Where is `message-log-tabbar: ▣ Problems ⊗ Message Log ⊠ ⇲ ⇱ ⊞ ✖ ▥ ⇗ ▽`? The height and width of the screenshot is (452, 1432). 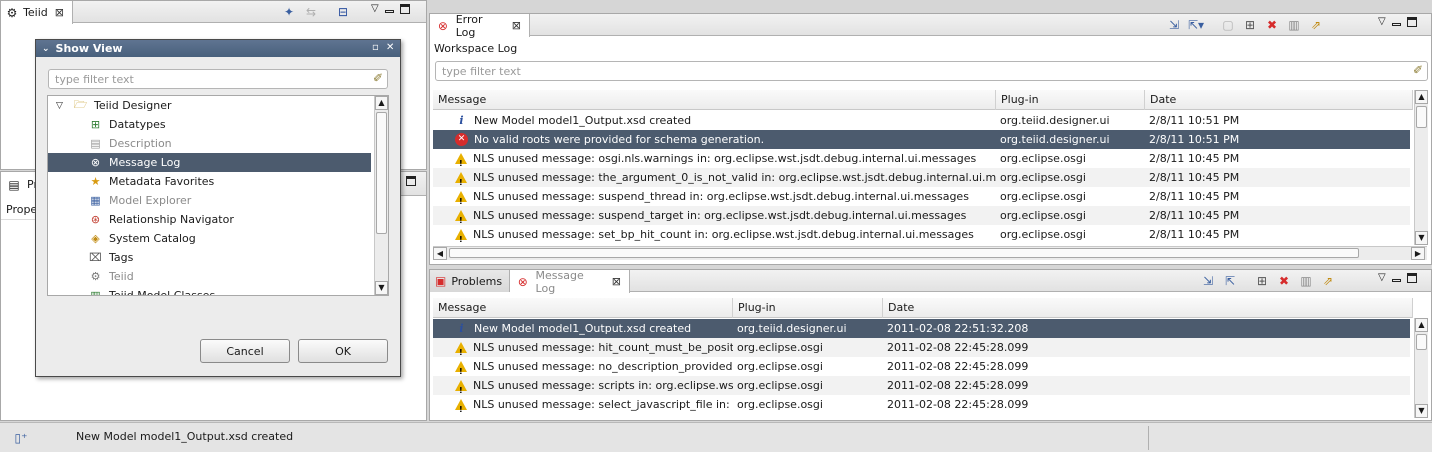
message-log-tabbar: ▣ Problems ⊗ Message Log ⊠ ⇲ ⇱ ⊞ ✖ ▥ ⇗ ▽ is located at coordinates (930, 282).